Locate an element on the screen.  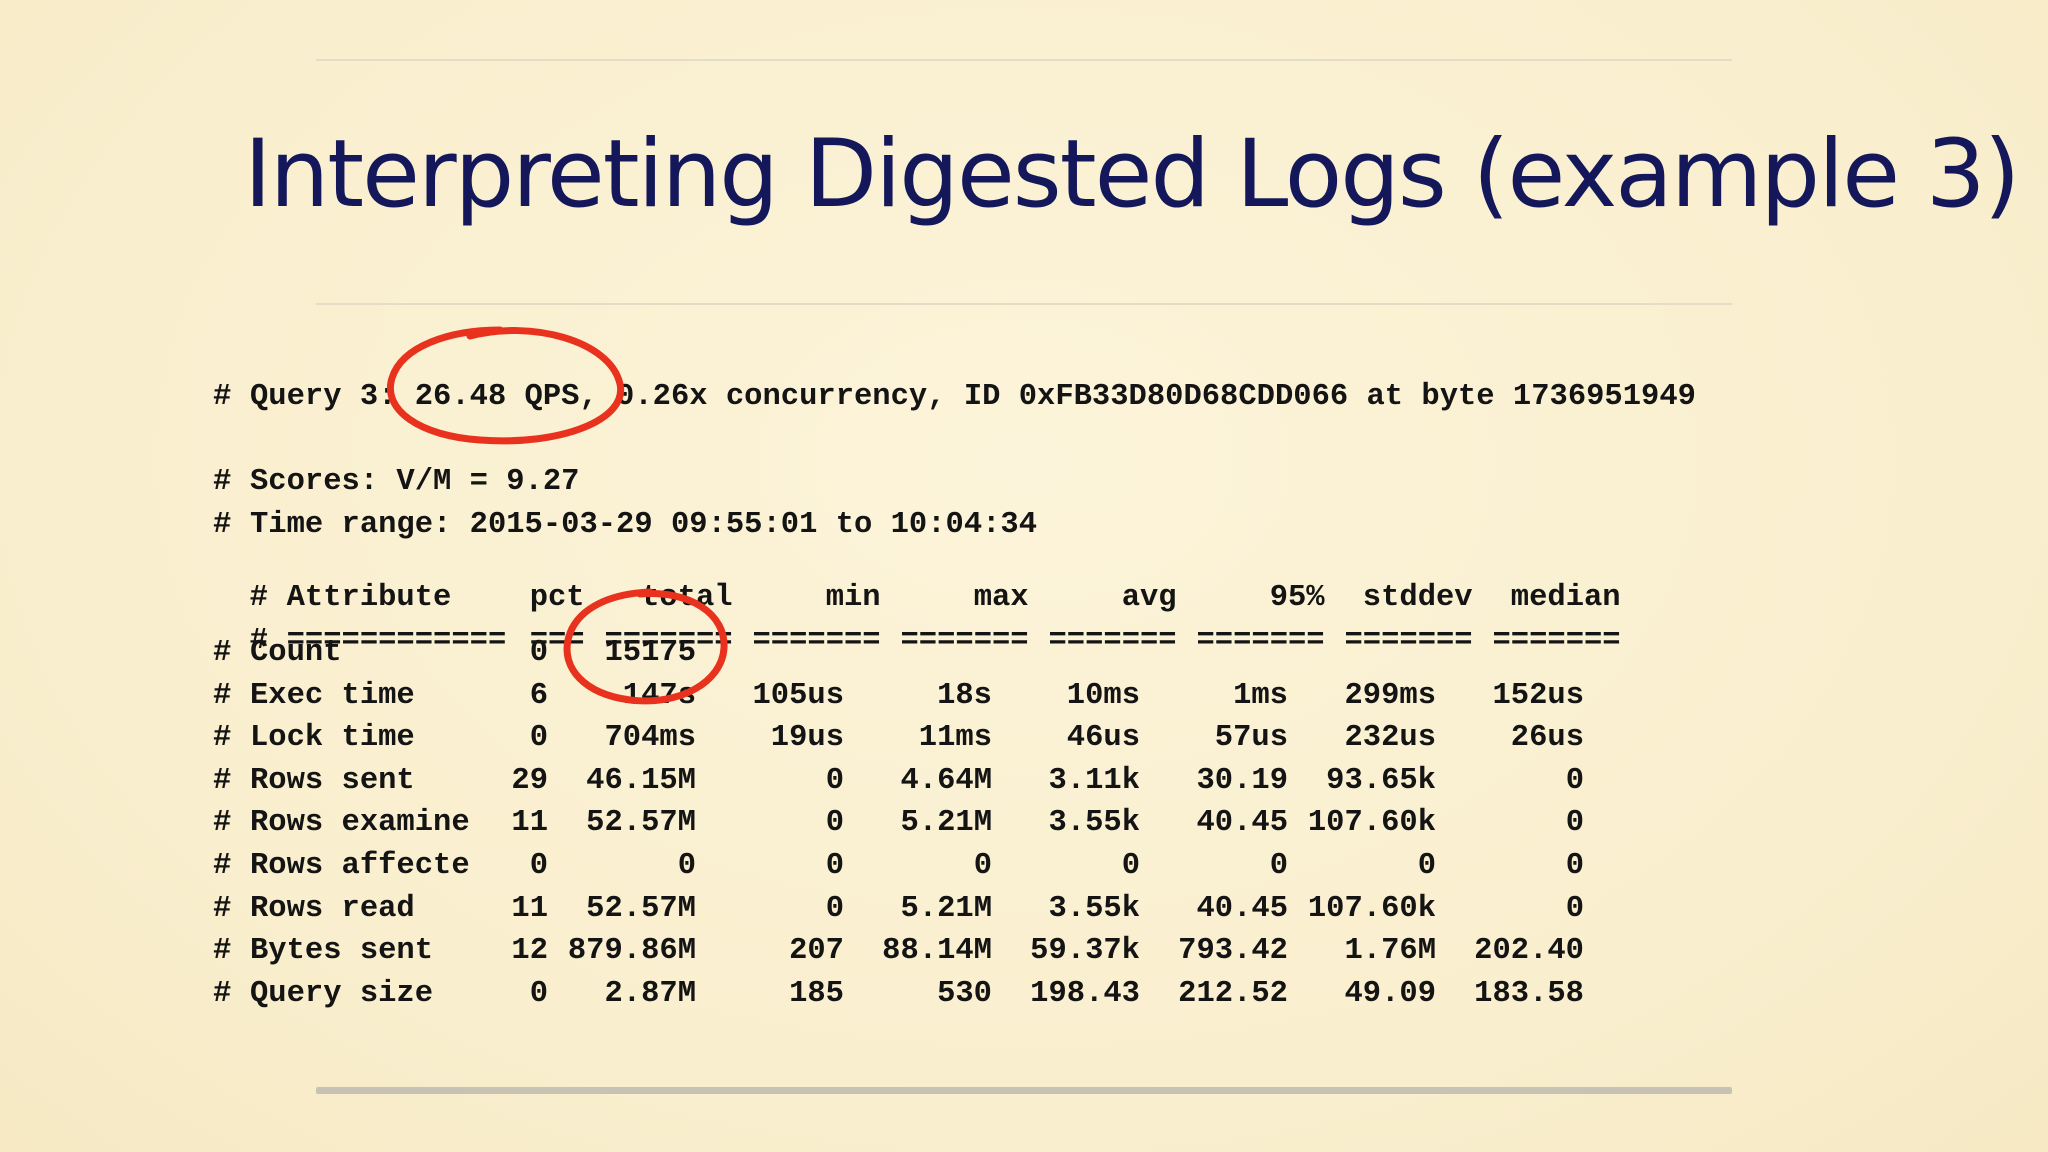
cell-attribute: Rows examine is located at coordinates (360, 823).